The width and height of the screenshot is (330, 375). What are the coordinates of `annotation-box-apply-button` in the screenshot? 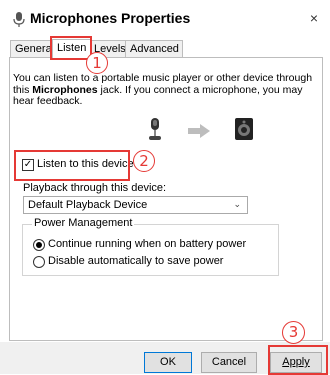 It's located at (298, 360).